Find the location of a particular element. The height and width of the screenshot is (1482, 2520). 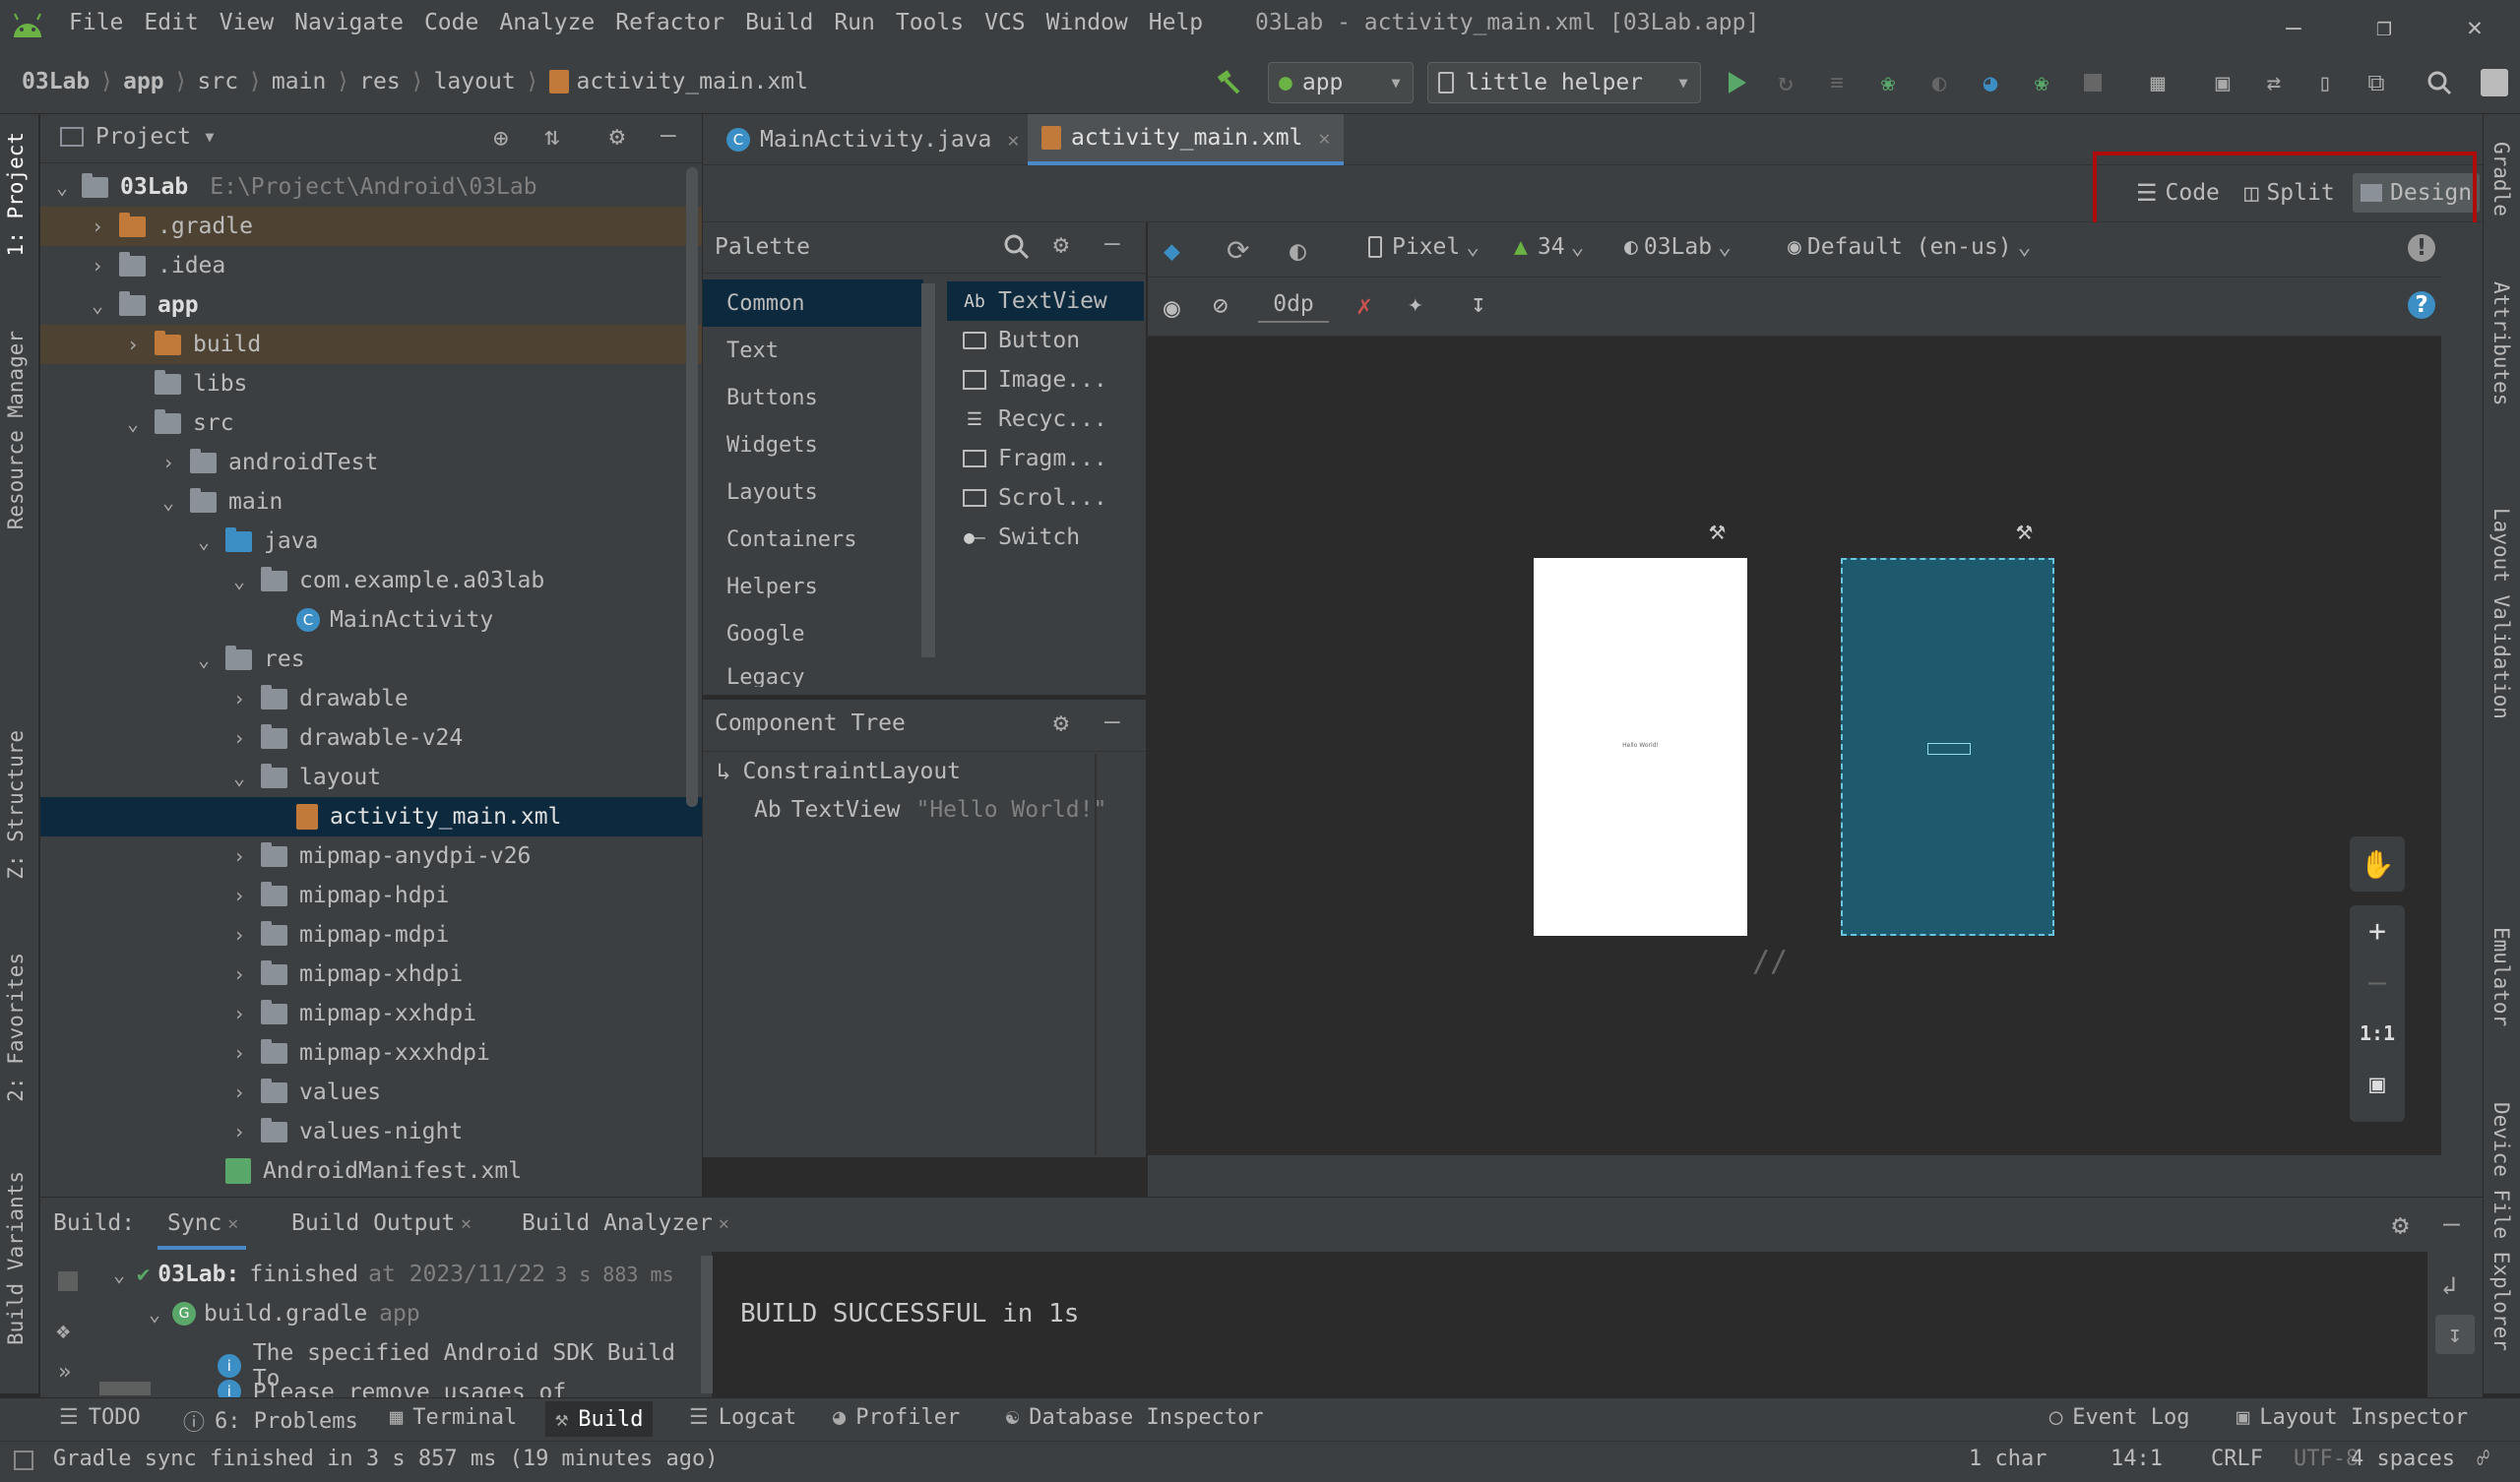

tree-item: ⌄ app is located at coordinates (371, 305).